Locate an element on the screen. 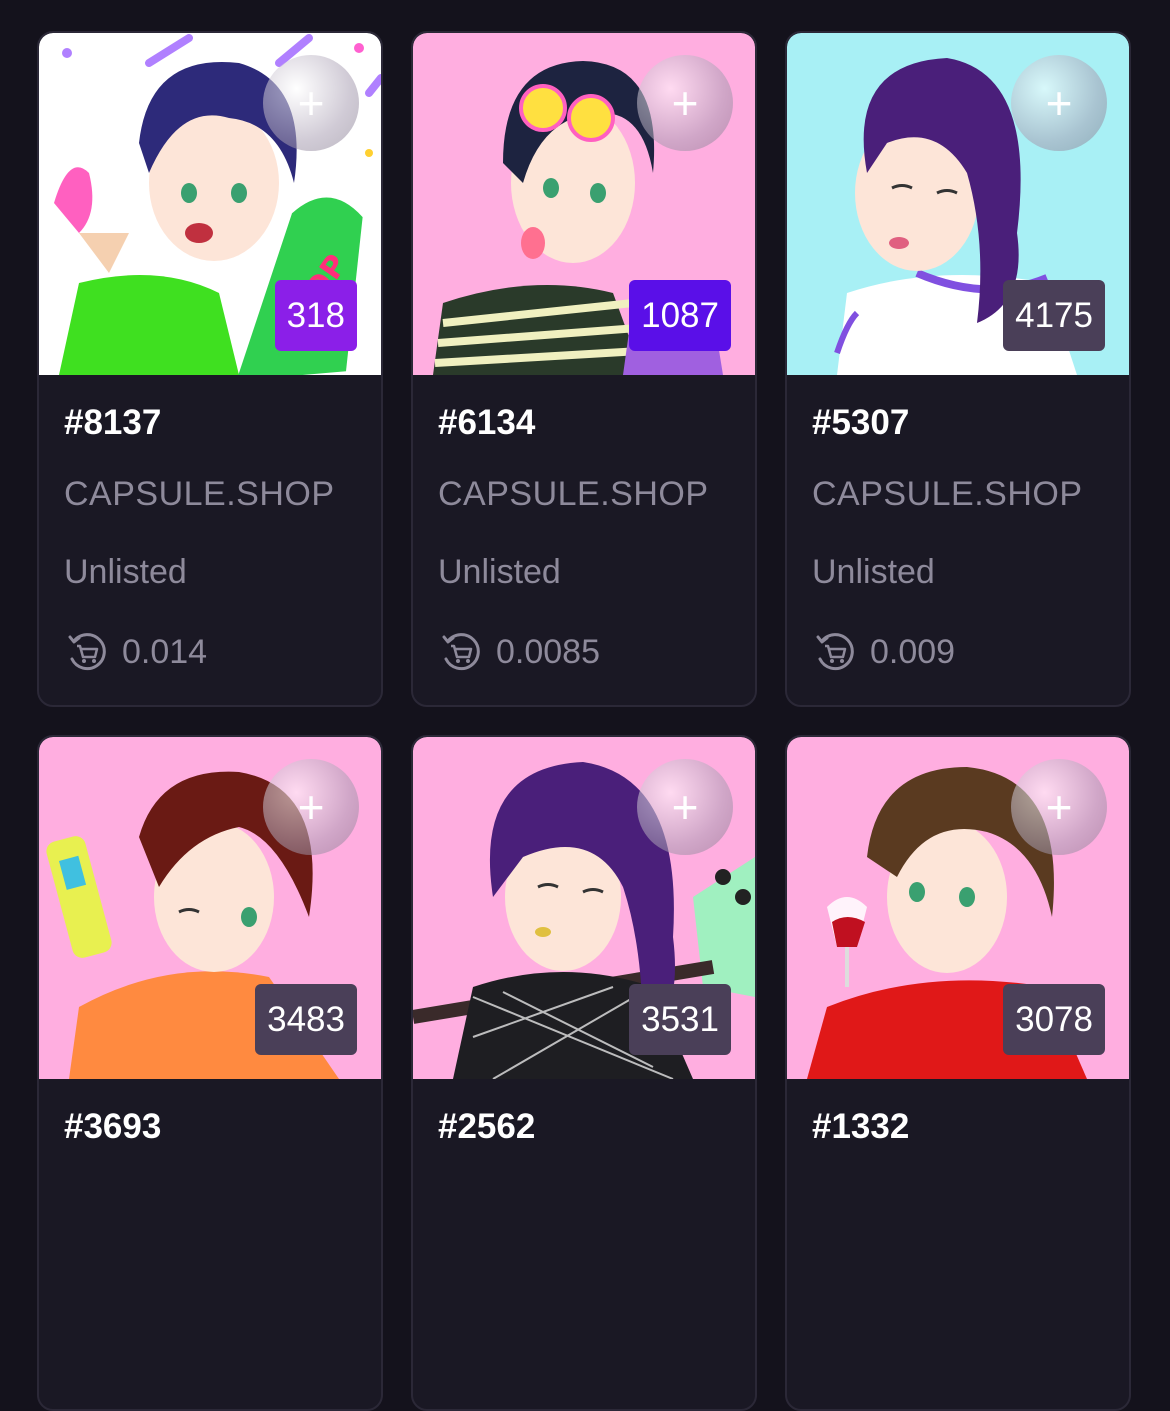 The width and height of the screenshot is (1170, 1411). last-sale-price: 0.014 is located at coordinates (135, 652).